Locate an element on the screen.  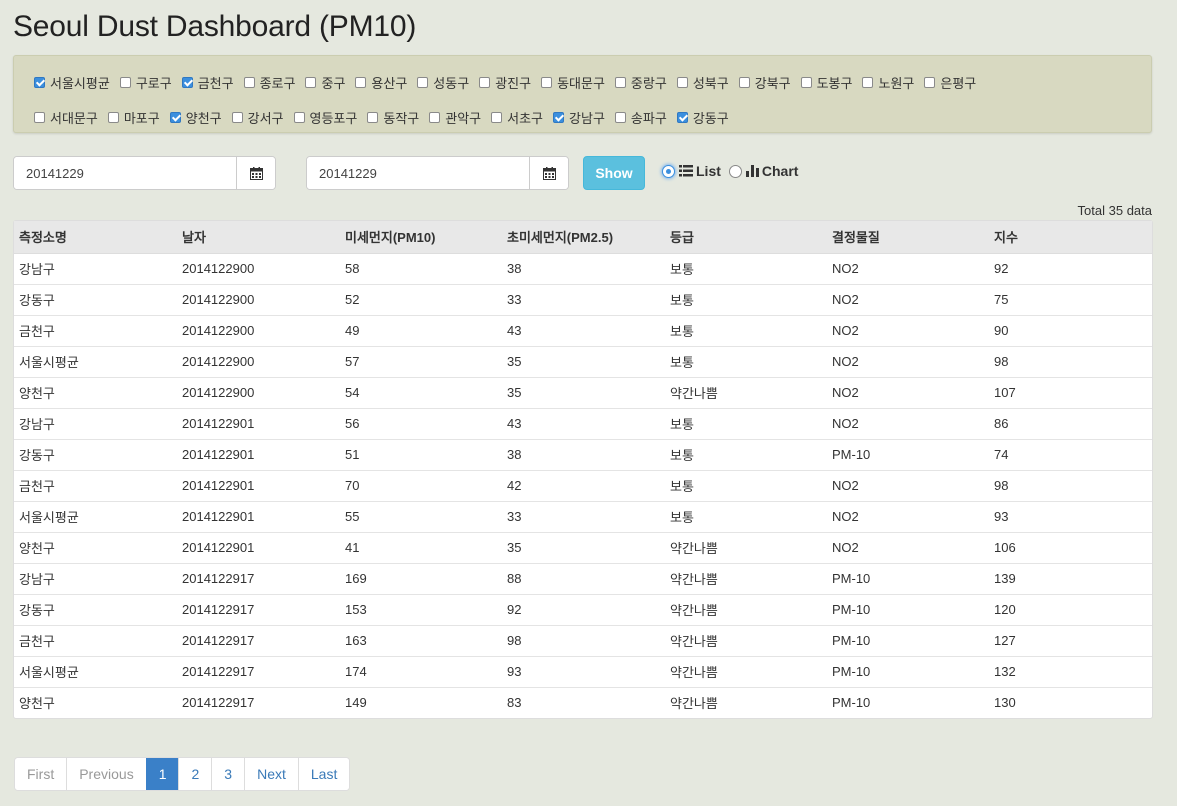
table-row: 금천구 2014122901 70 42 보통 NO2 98 is located at coordinates (583, 485).